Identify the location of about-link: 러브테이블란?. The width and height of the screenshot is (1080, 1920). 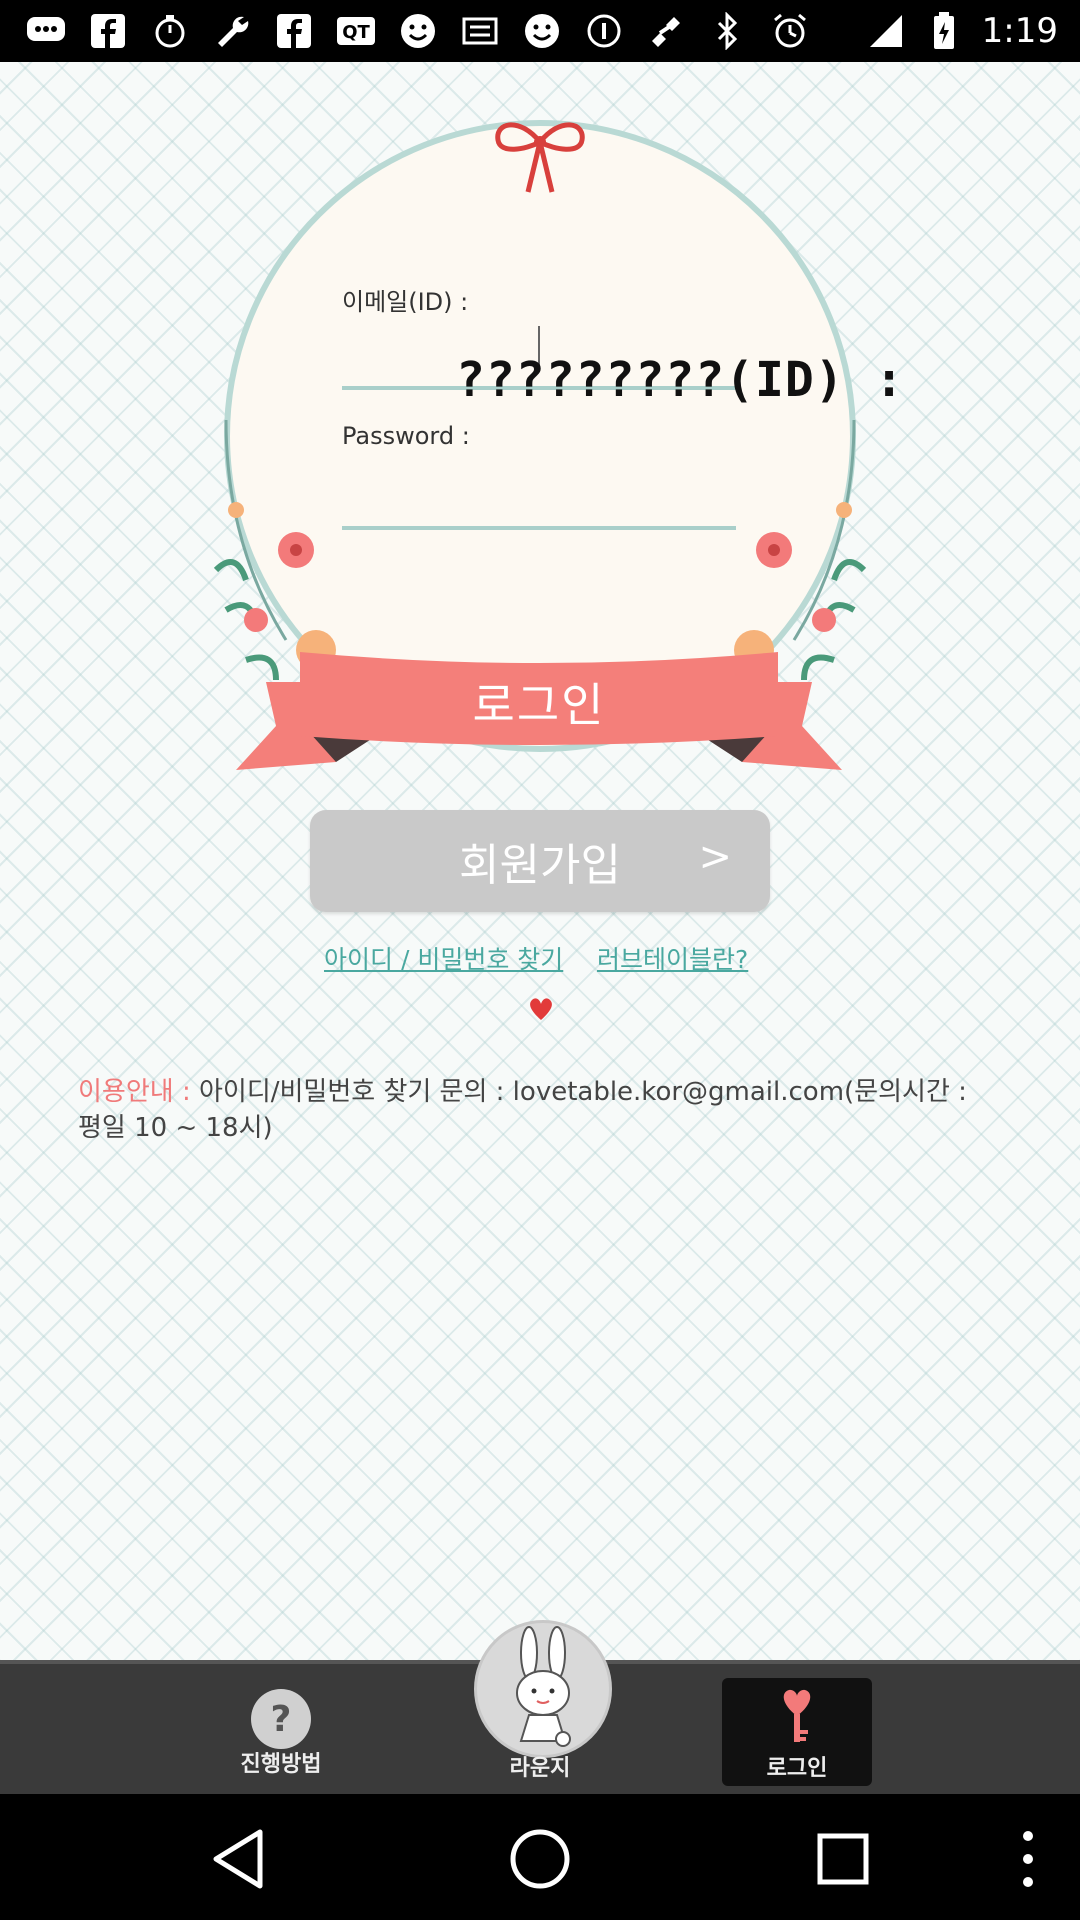
(672, 958).